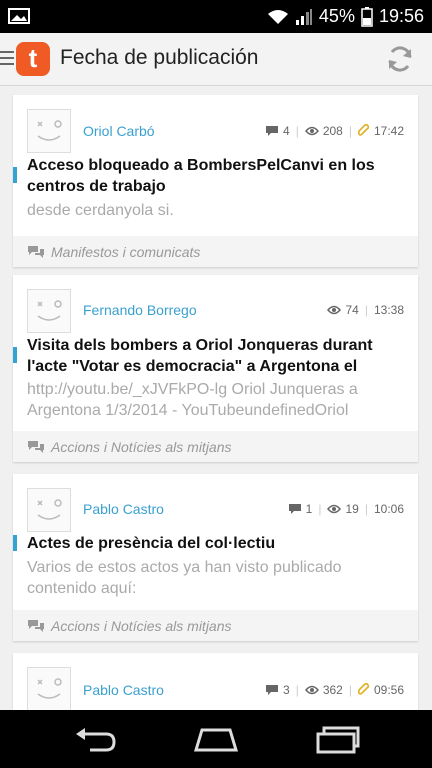 This screenshot has height=768, width=432. What do you see at coordinates (96, 186) in the screenshot?
I see `post-title-line: centros de trabajo` at bounding box center [96, 186].